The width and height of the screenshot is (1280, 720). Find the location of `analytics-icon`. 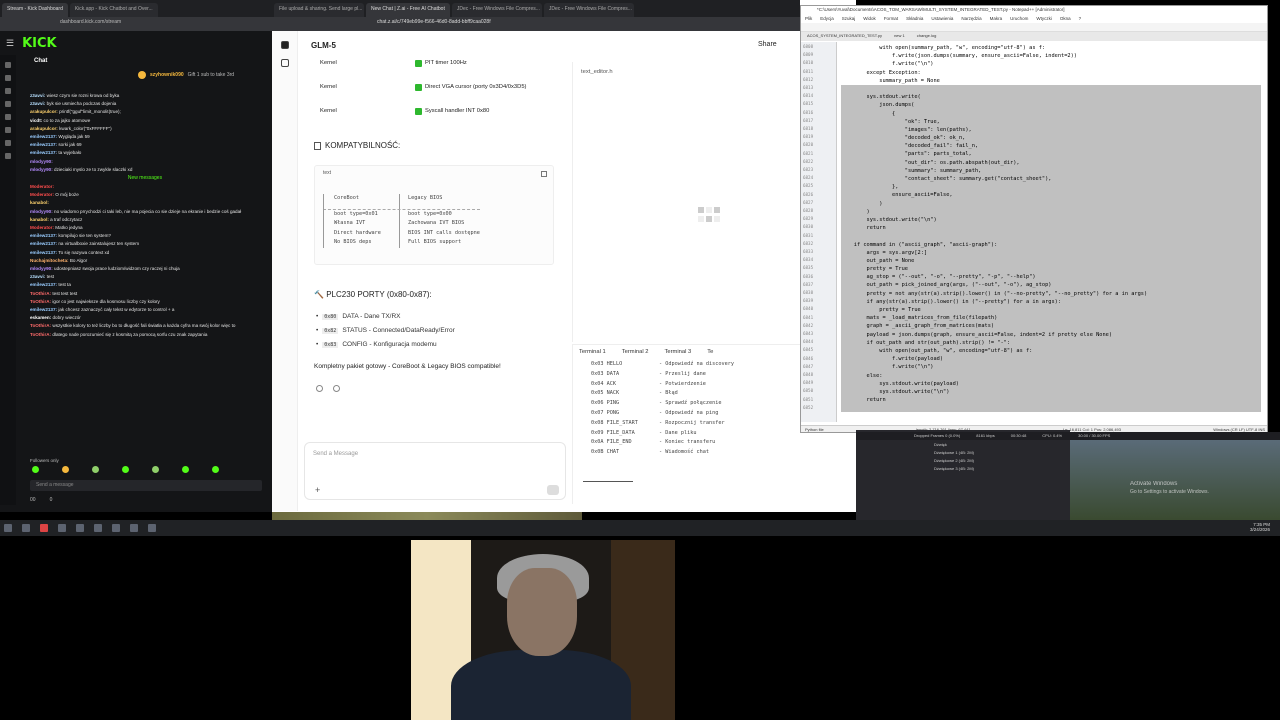

analytics-icon is located at coordinates (8, 117).